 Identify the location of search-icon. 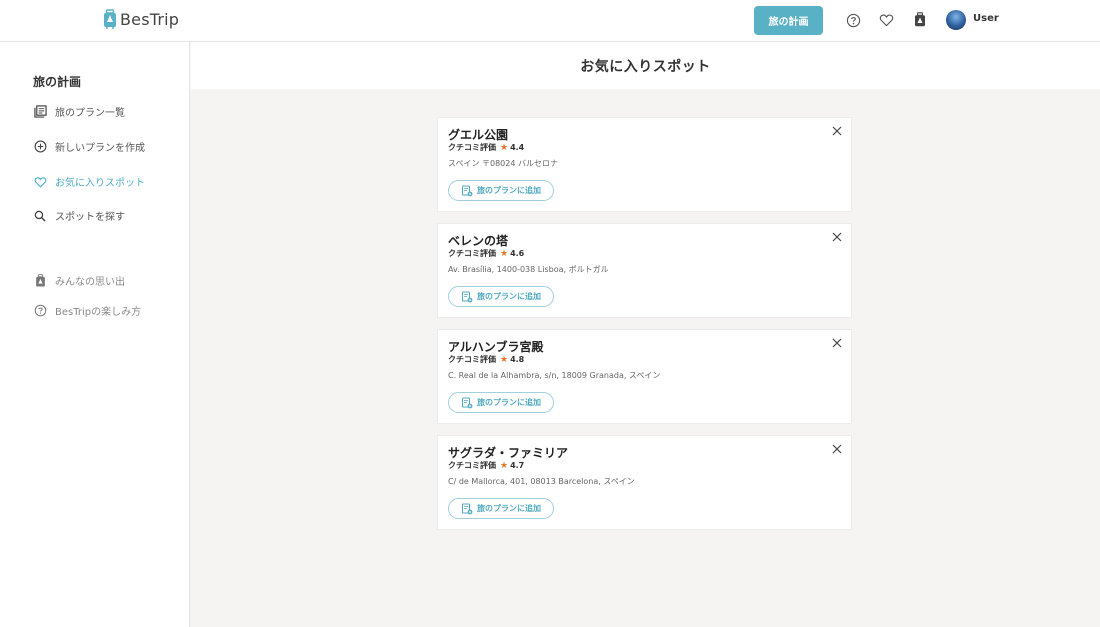
(40, 216).